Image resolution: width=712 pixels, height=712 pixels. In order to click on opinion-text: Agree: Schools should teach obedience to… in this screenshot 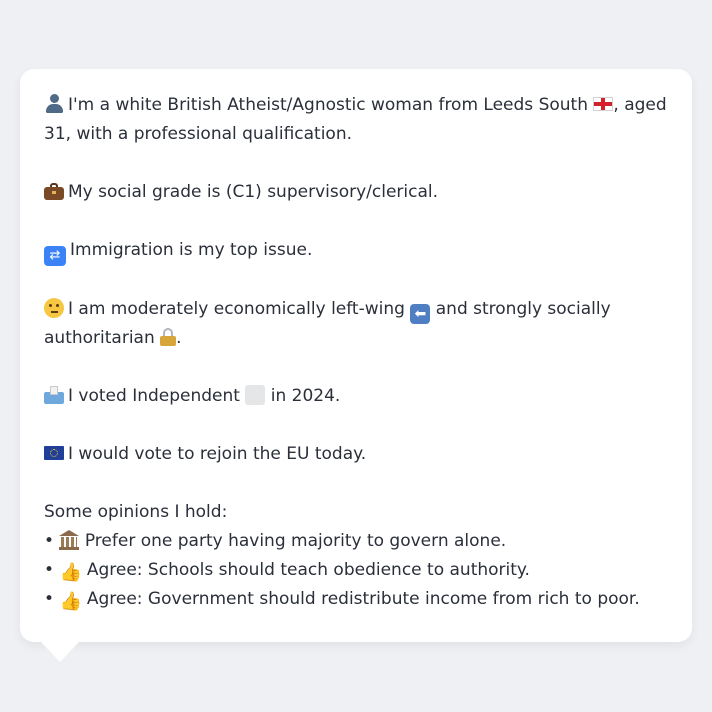, I will do `click(308, 570)`.